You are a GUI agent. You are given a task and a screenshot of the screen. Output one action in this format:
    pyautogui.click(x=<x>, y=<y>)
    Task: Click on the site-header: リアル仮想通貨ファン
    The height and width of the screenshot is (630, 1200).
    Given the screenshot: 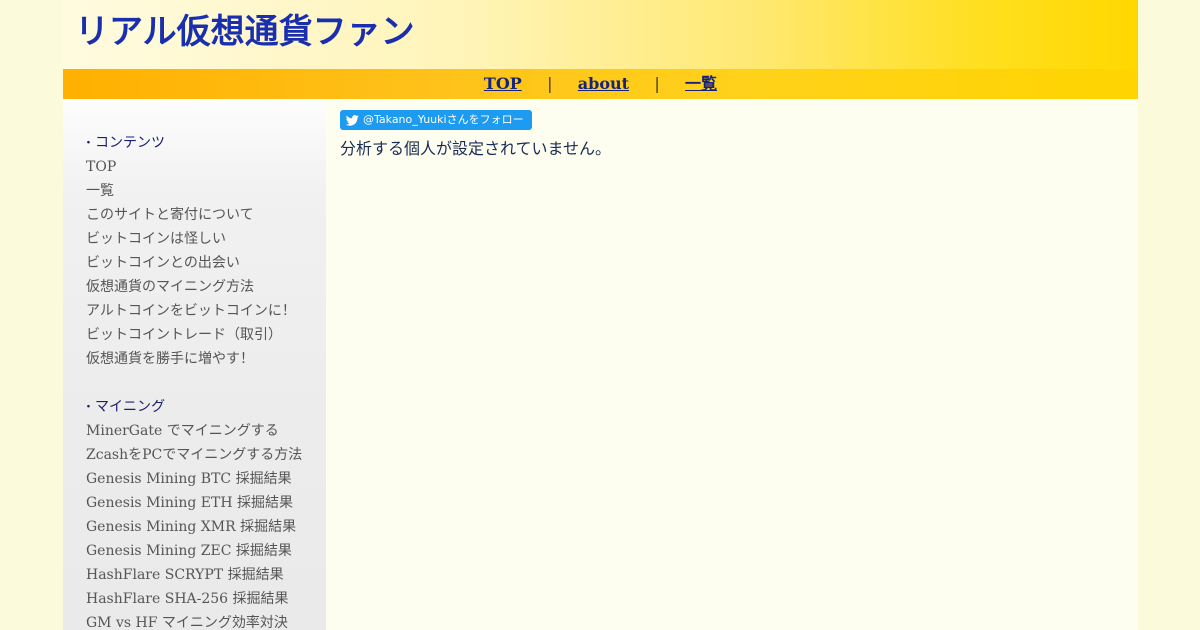 What is the action you would take?
    pyautogui.click(x=600, y=34)
    